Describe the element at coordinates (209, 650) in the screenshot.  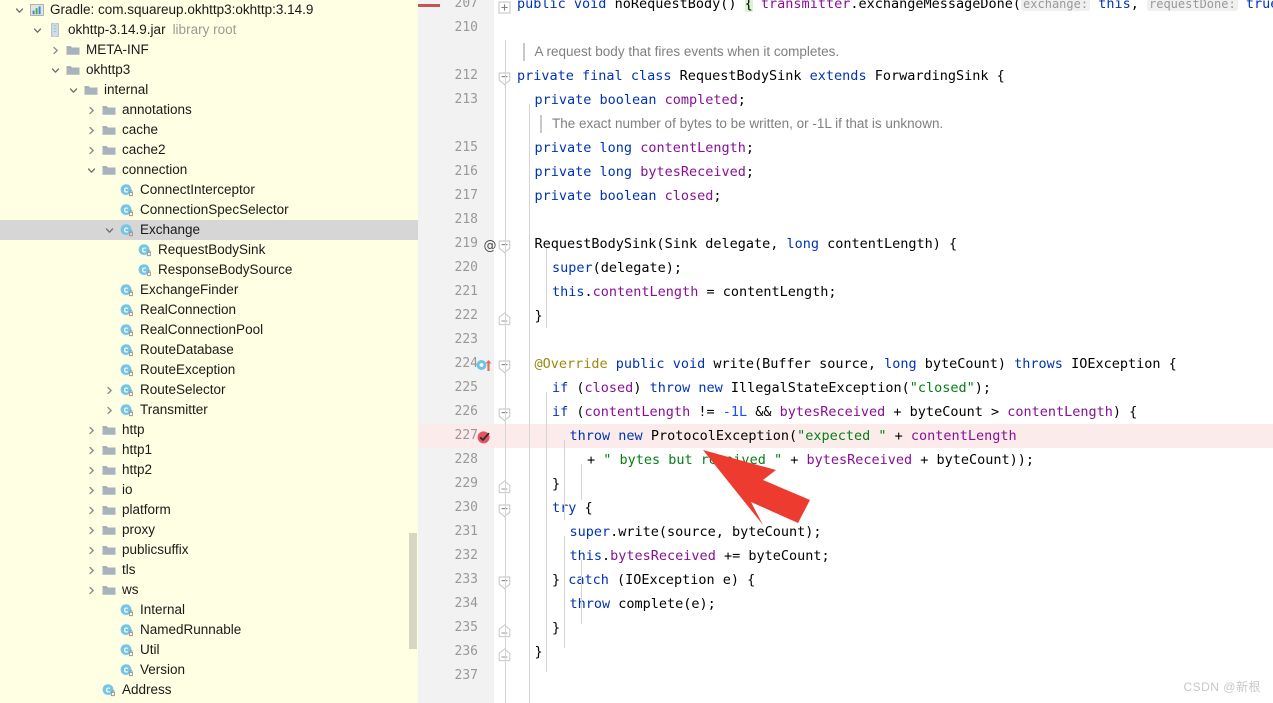
I see `tree-item-util: C Util` at that location.